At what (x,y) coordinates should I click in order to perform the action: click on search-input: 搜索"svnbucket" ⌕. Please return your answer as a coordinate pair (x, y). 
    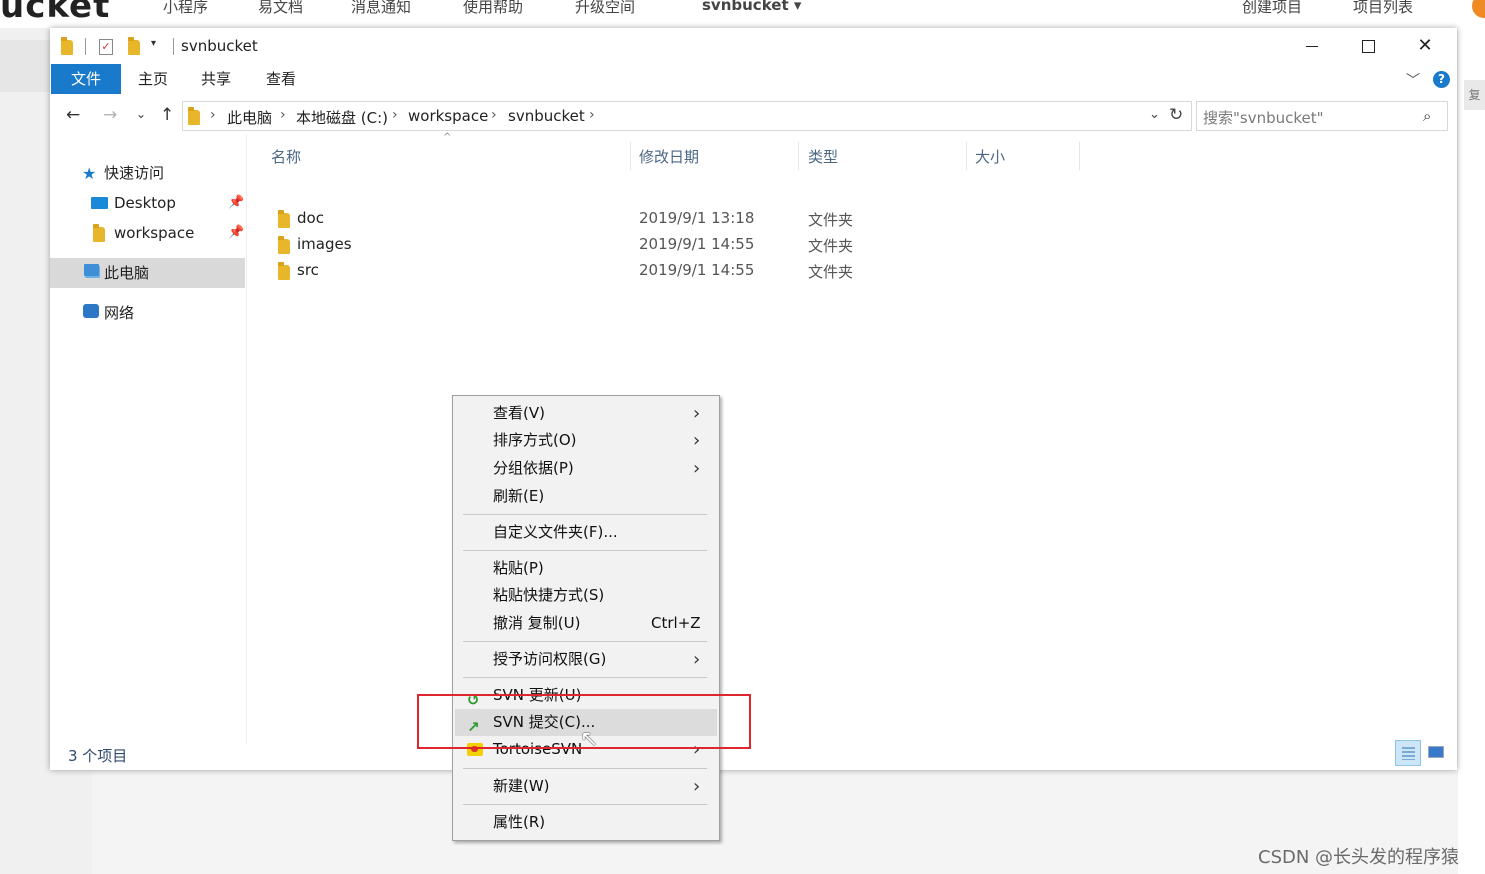
    Looking at the image, I should click on (1322, 116).